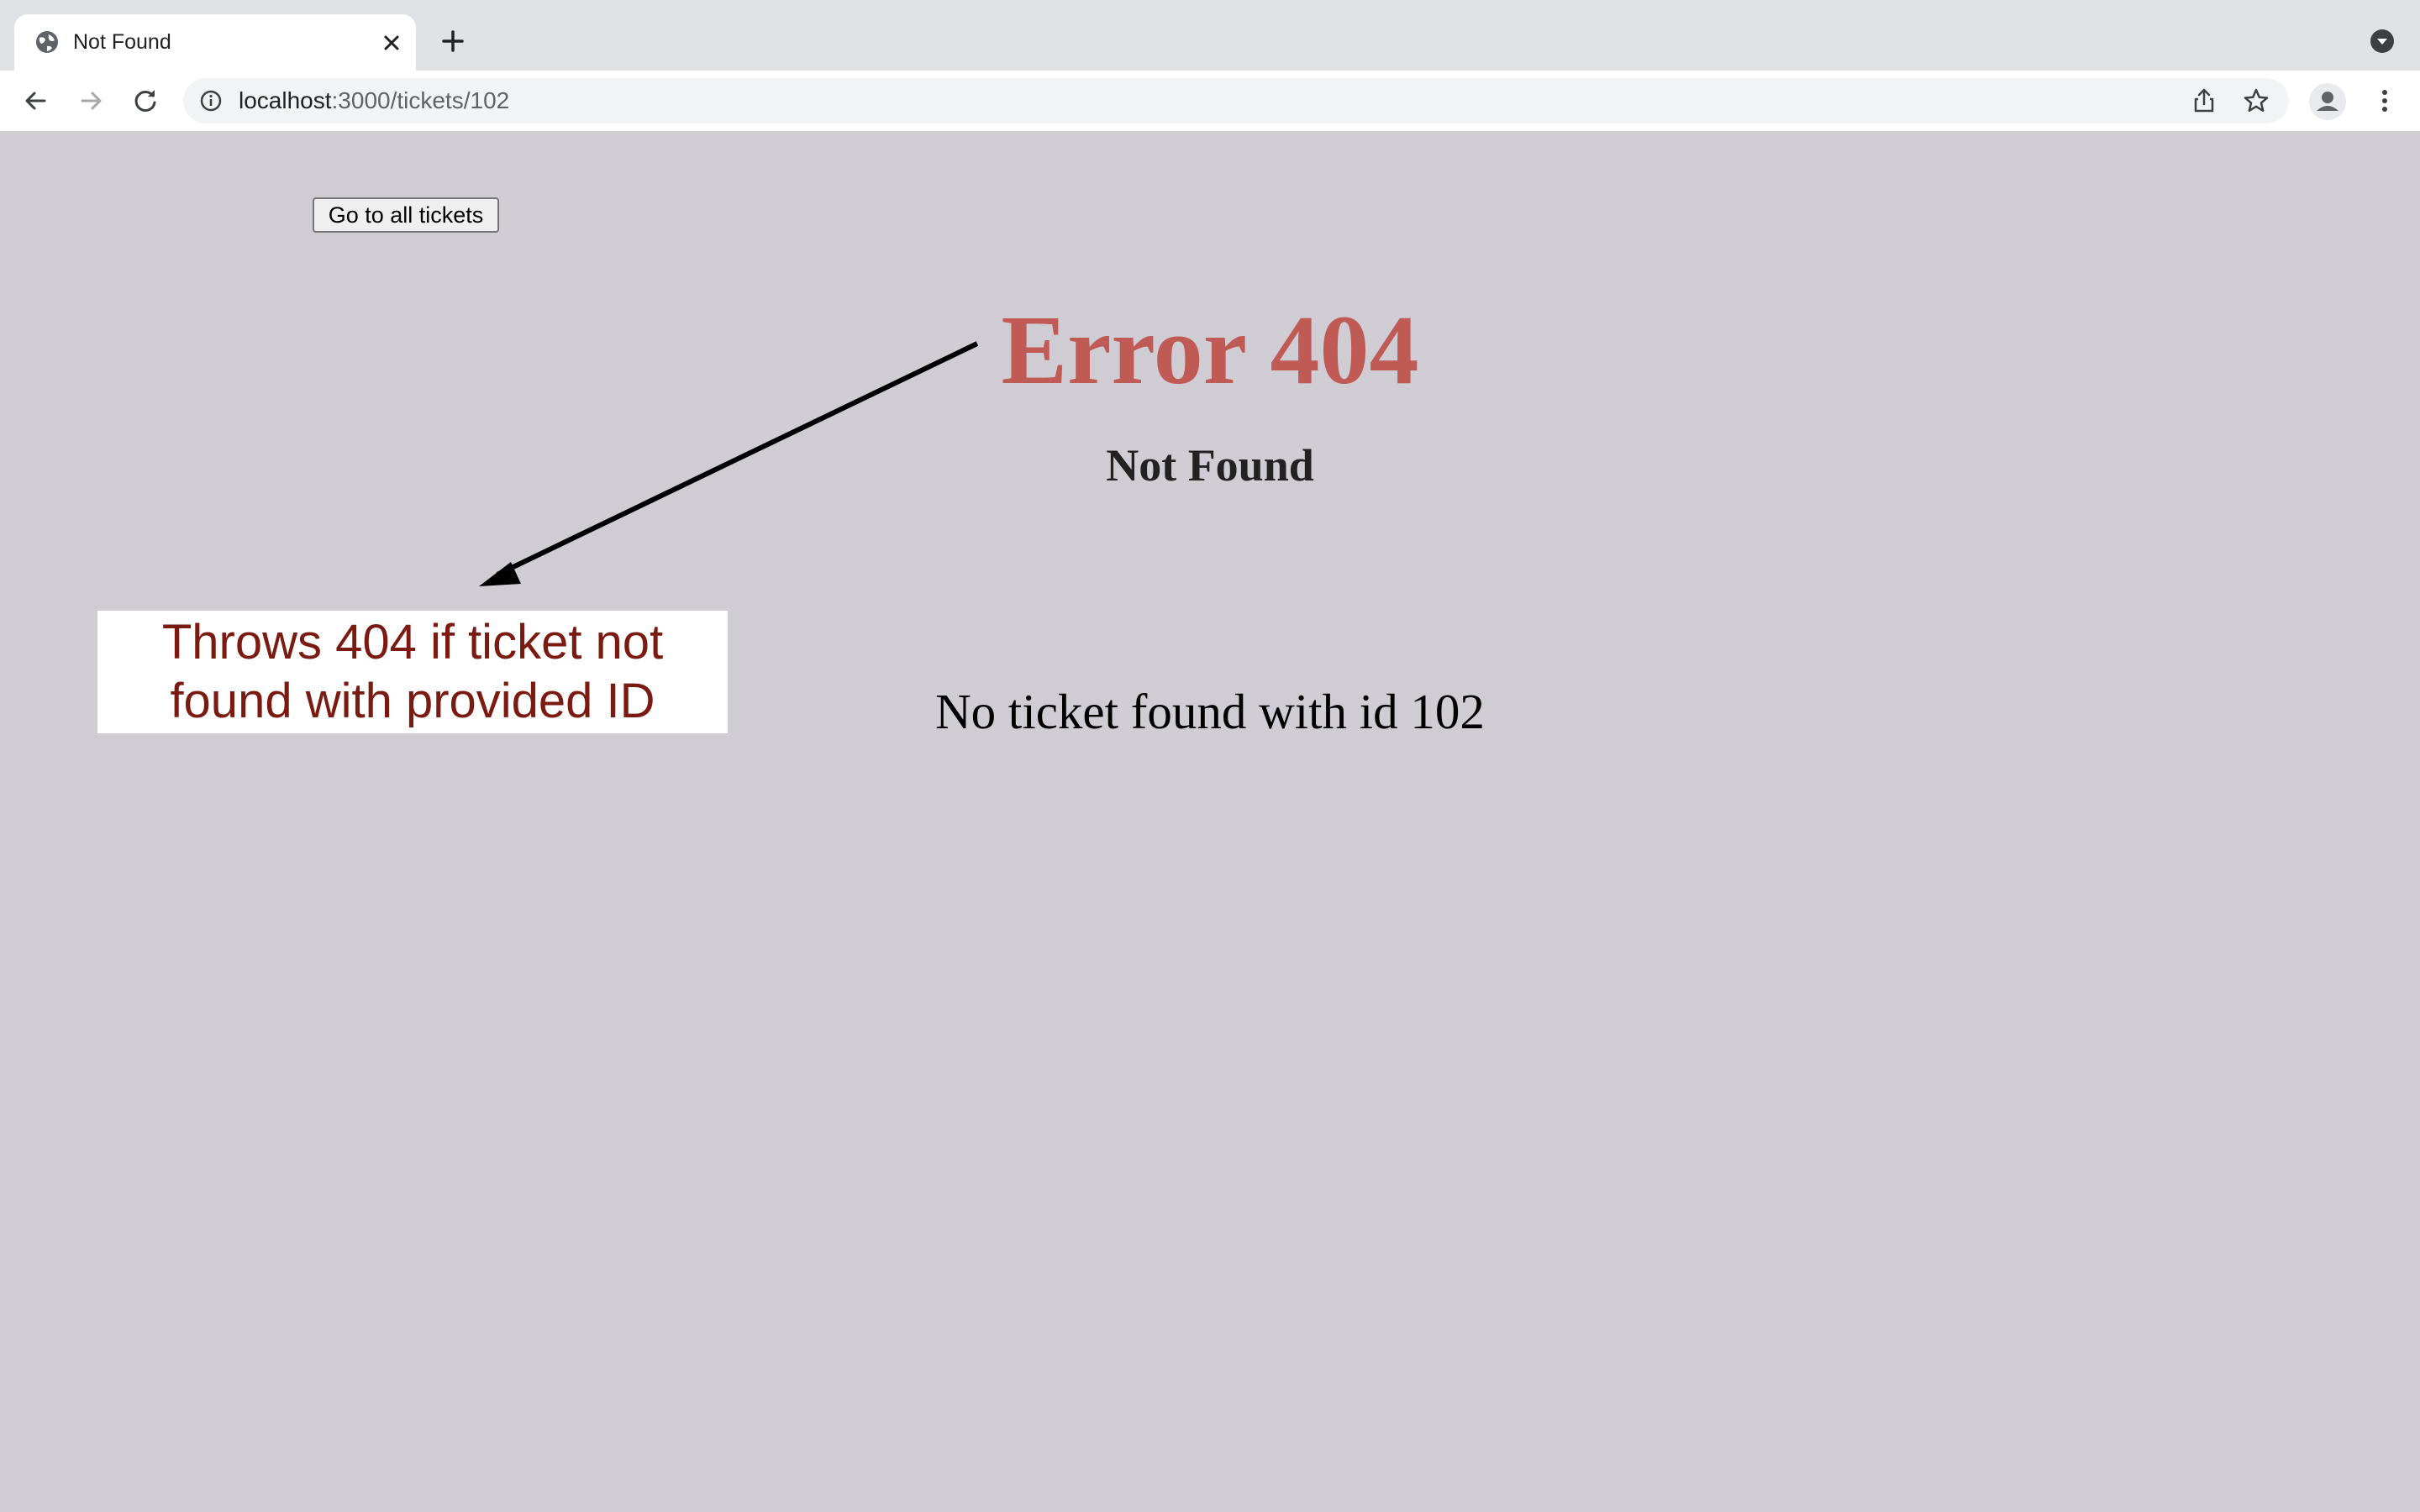  I want to click on url-text: localhost:3000/tickets/102, so click(374, 100).